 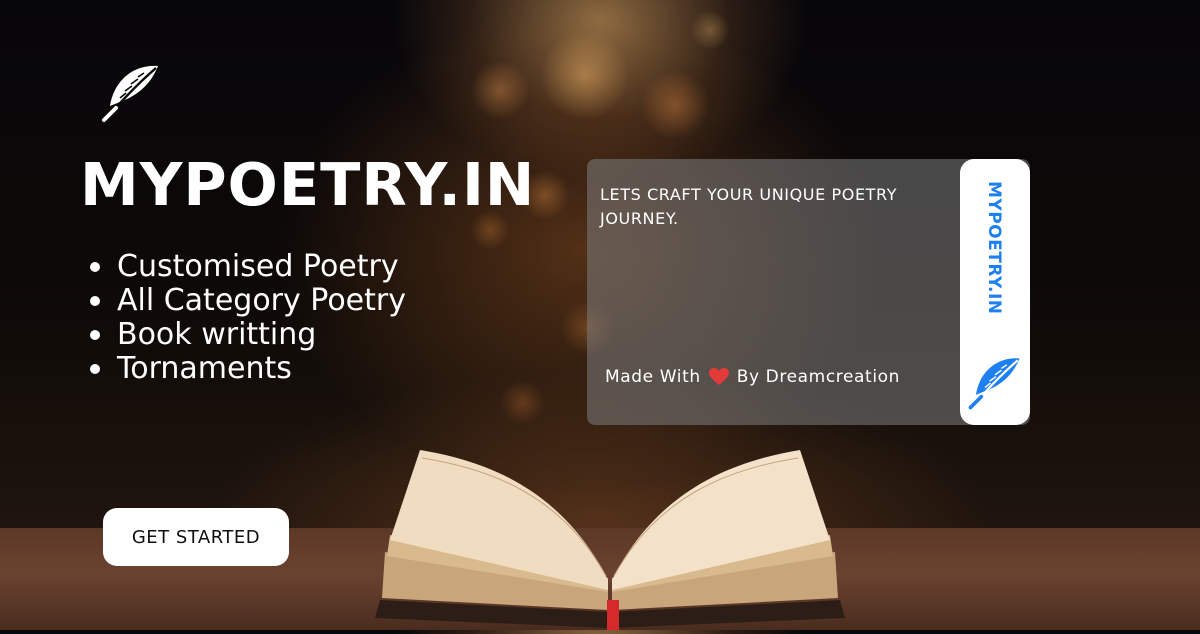 I want to click on feature-label: All Category Poetry, so click(x=261, y=300).